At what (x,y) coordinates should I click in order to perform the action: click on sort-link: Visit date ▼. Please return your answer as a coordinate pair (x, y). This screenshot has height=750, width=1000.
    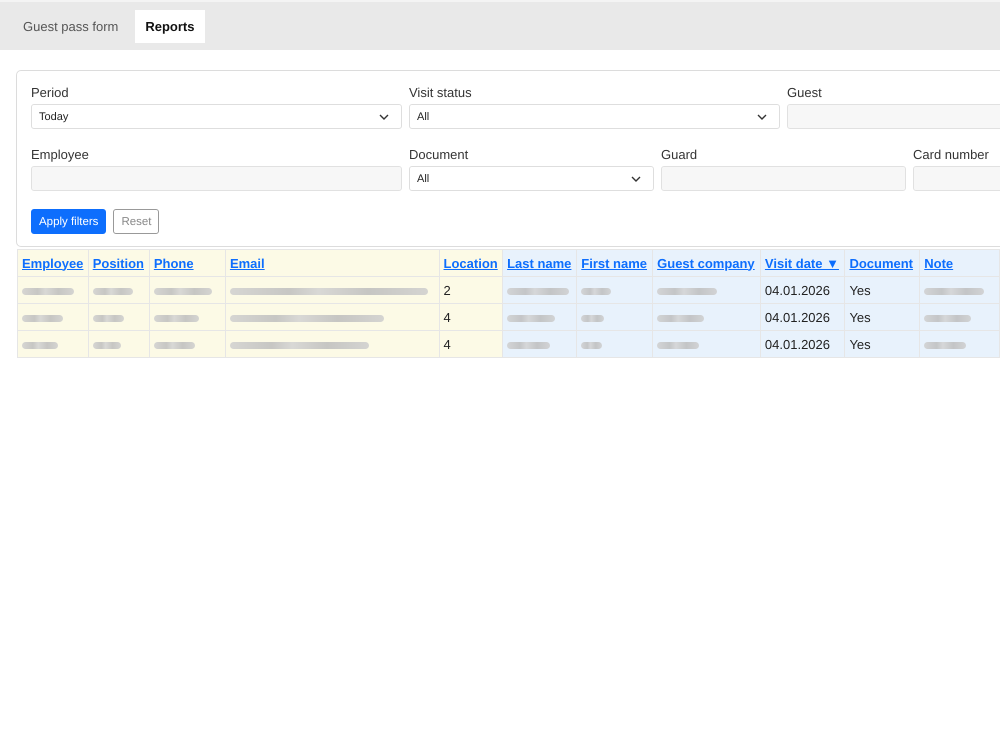
    Looking at the image, I should click on (801, 263).